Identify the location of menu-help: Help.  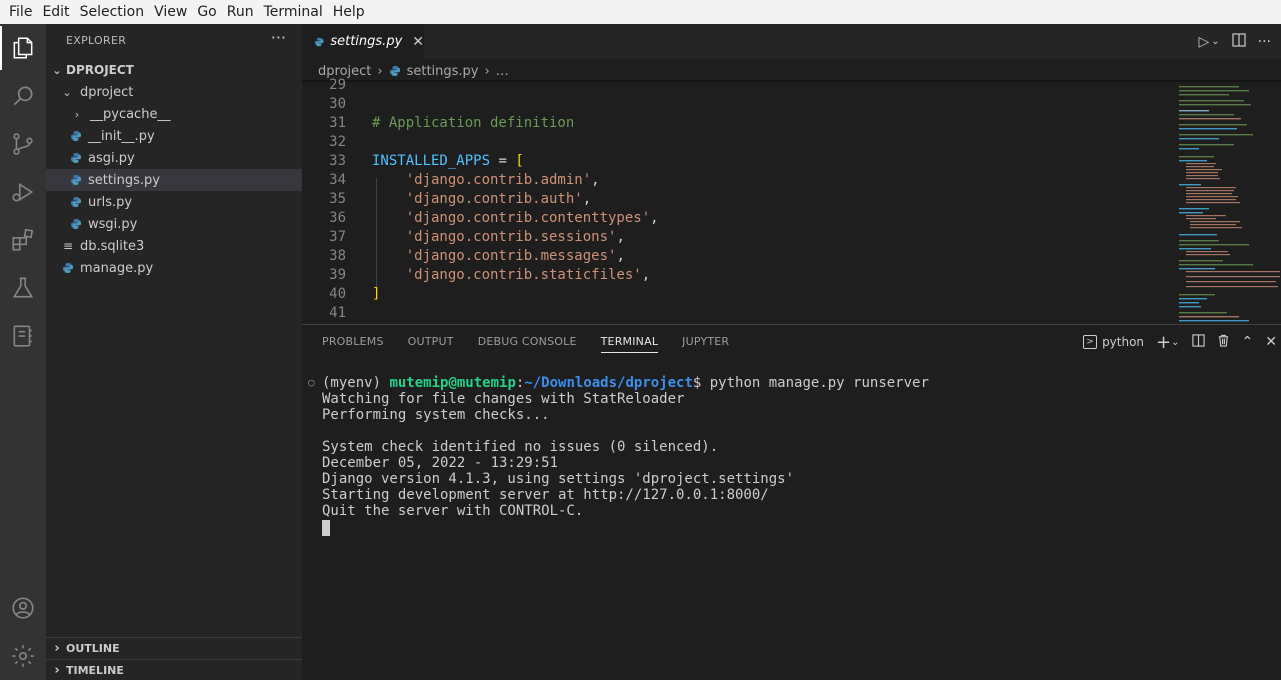
(349, 12).